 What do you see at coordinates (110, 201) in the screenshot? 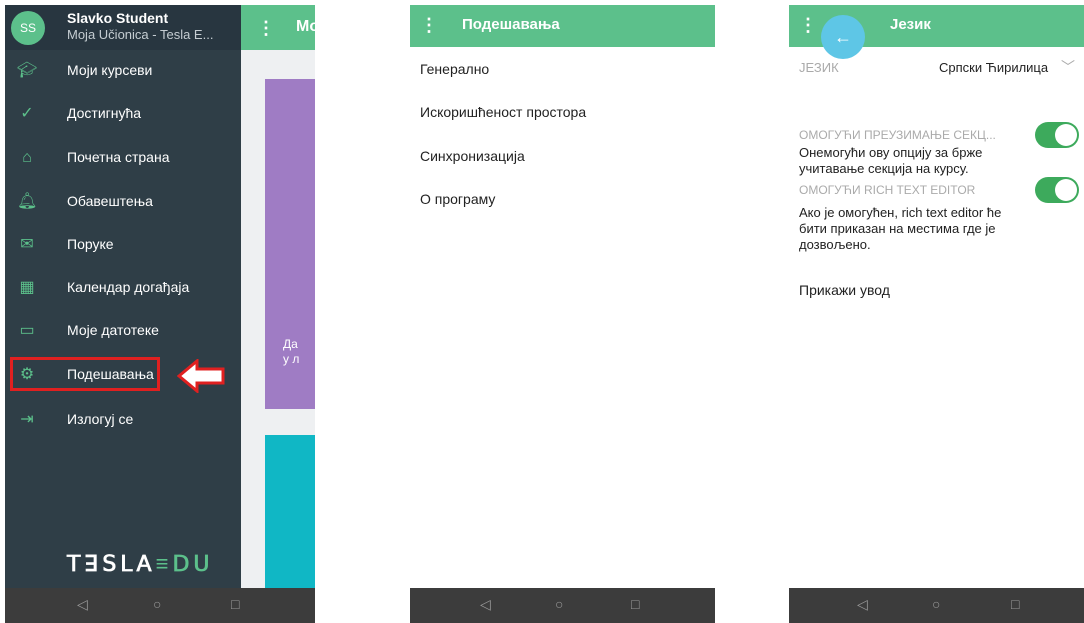
I see `menu-item-label: Обавештења` at bounding box center [110, 201].